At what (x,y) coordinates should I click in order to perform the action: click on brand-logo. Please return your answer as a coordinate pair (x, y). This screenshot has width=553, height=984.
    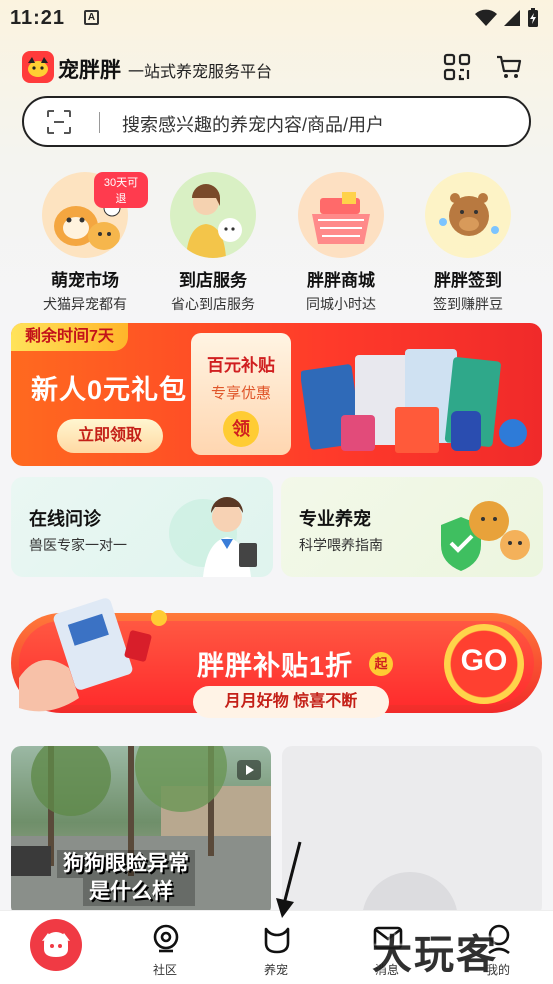
    Looking at the image, I should click on (38, 67).